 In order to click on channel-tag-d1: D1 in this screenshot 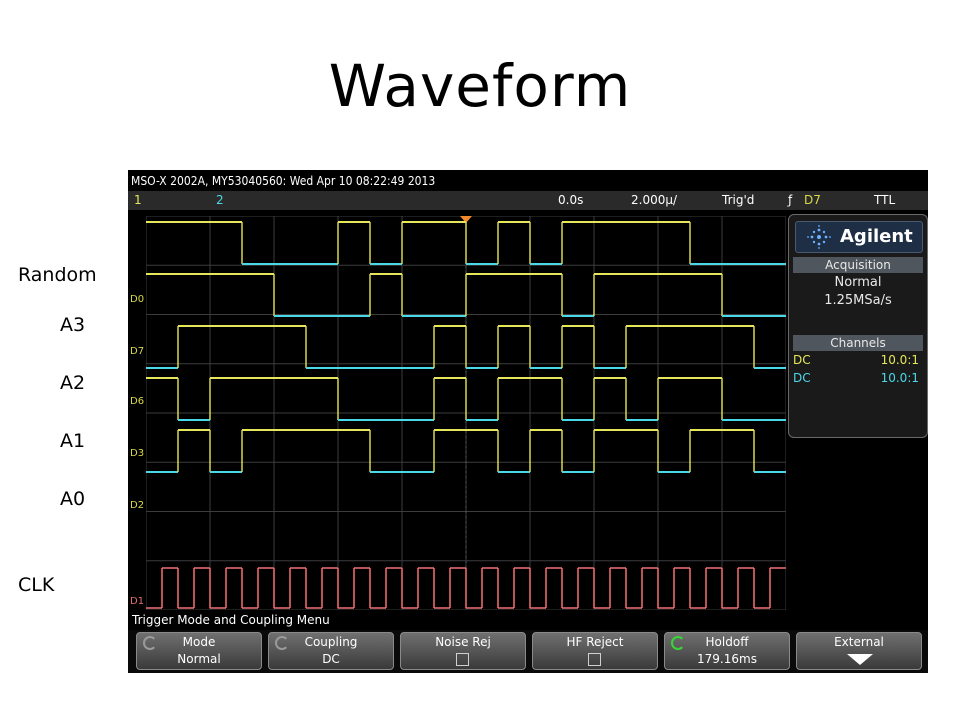, I will do `click(137, 601)`.